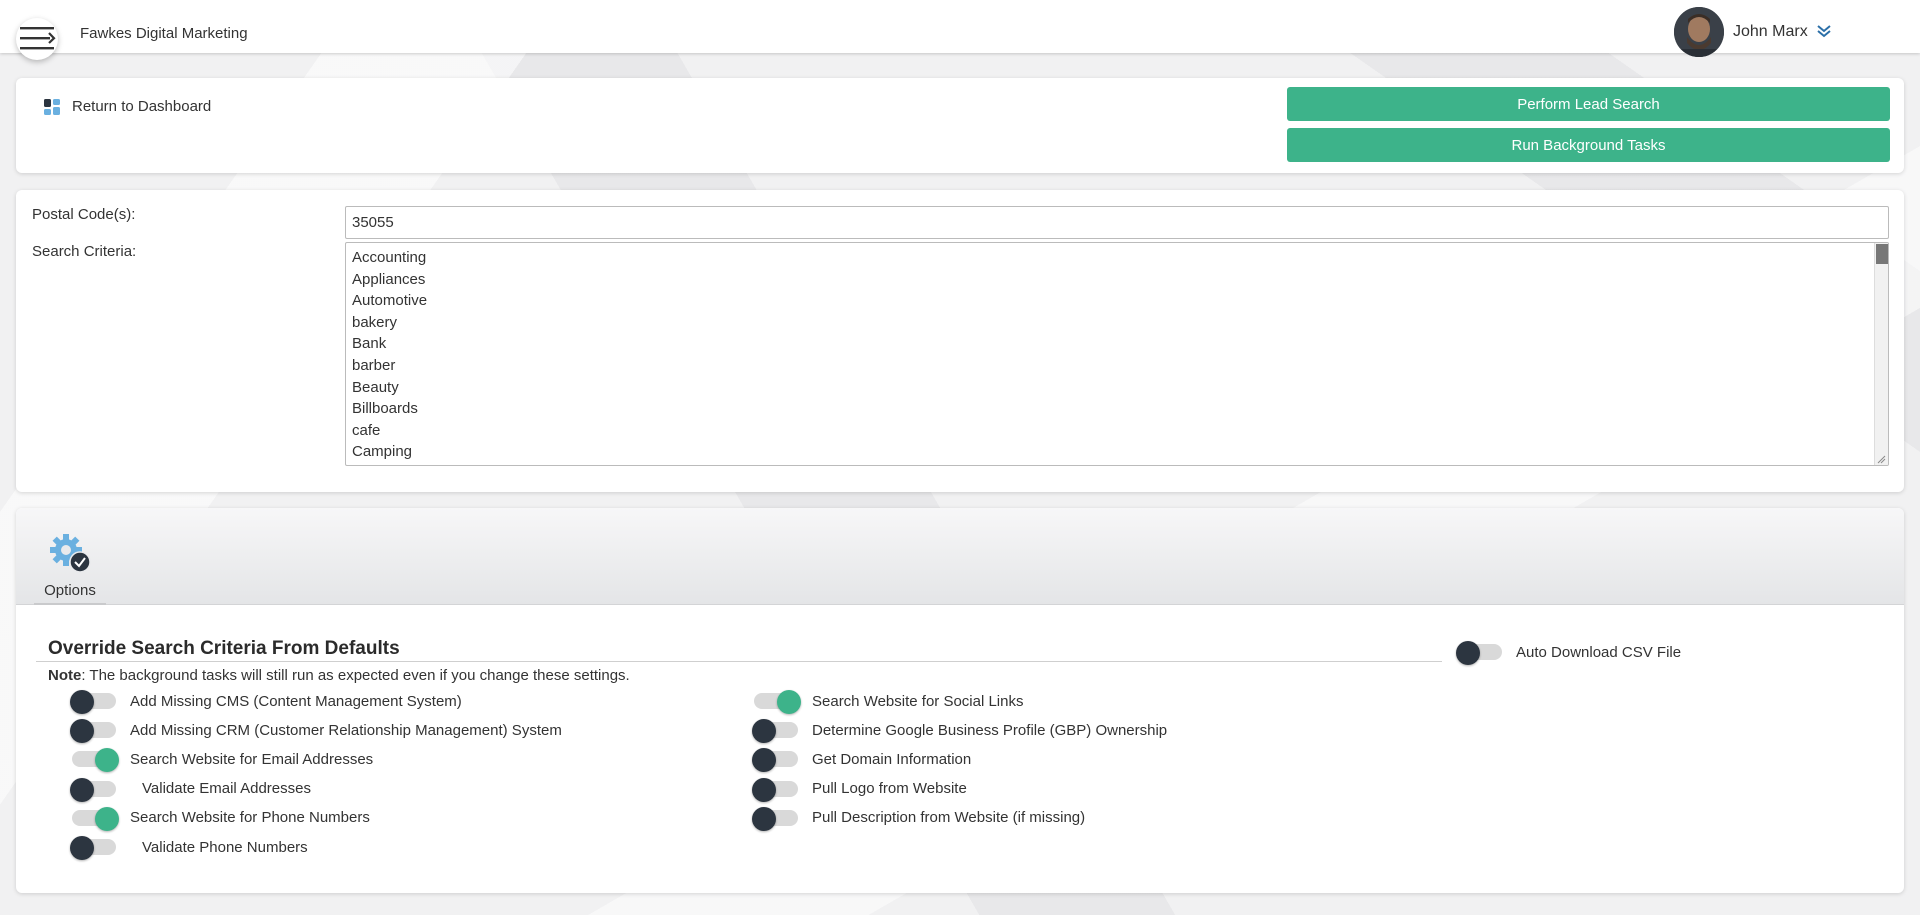 The height and width of the screenshot is (915, 1920). I want to click on menu-button, so click(37, 39).